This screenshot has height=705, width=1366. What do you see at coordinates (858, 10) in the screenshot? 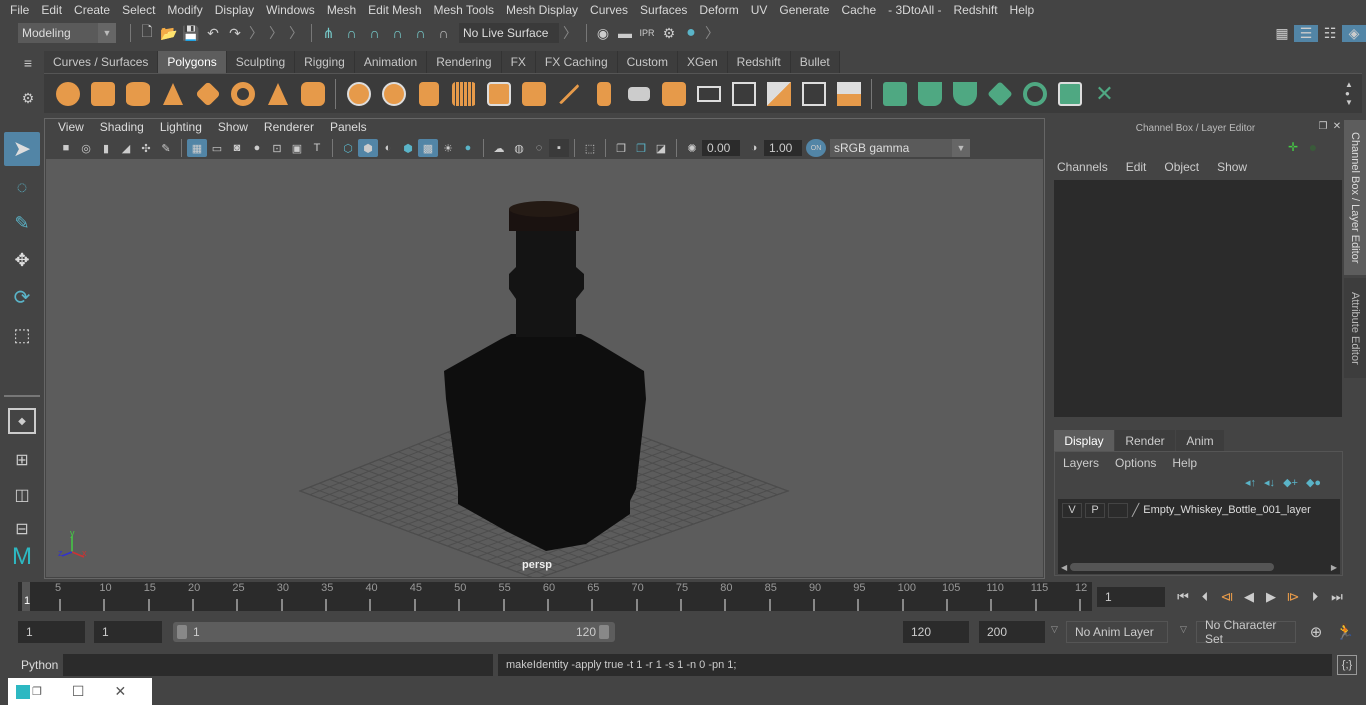
I see `menu-cache: Cache` at bounding box center [858, 10].